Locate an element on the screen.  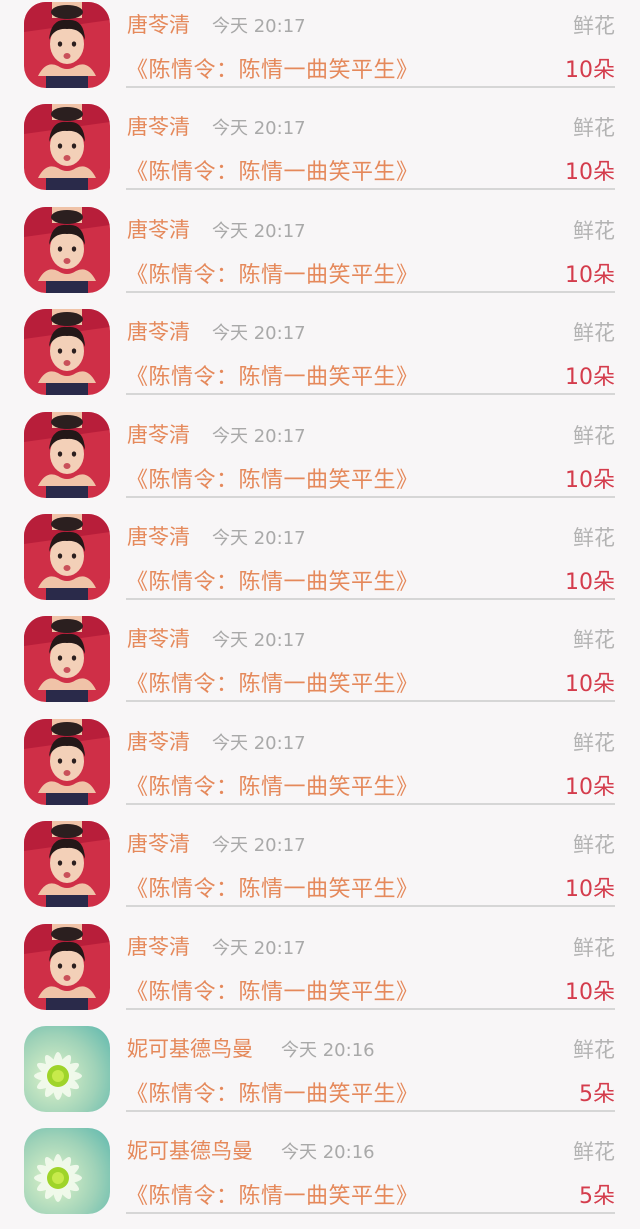
flower-avatar-image is located at coordinates (67, 1069).